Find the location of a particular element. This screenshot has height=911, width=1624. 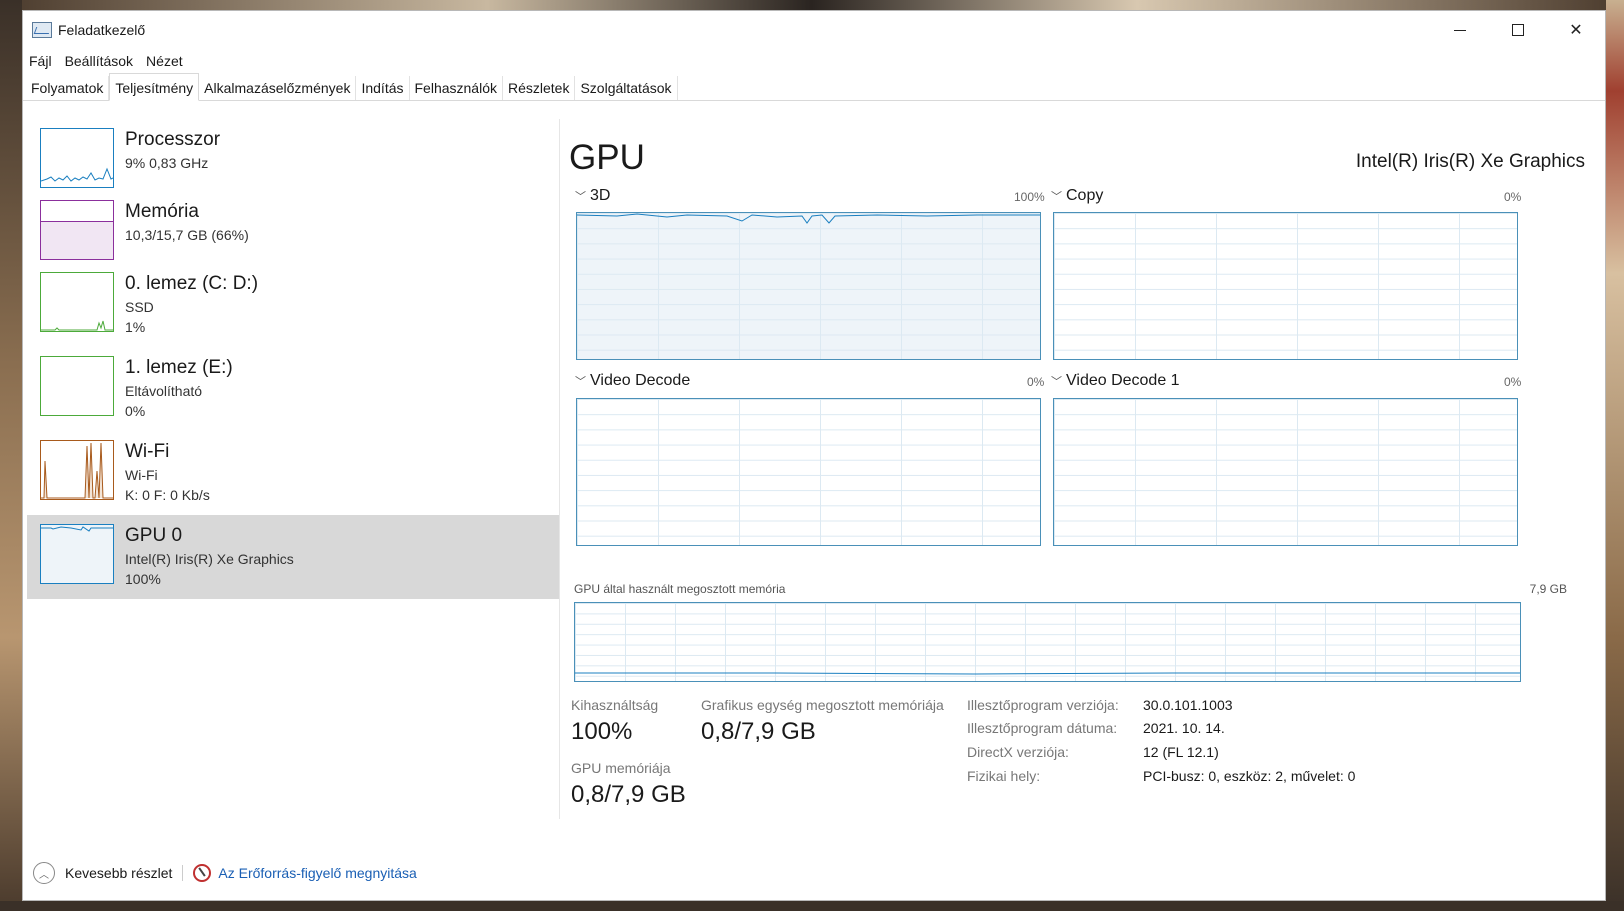

disk-0-thumbnail is located at coordinates (77, 302).